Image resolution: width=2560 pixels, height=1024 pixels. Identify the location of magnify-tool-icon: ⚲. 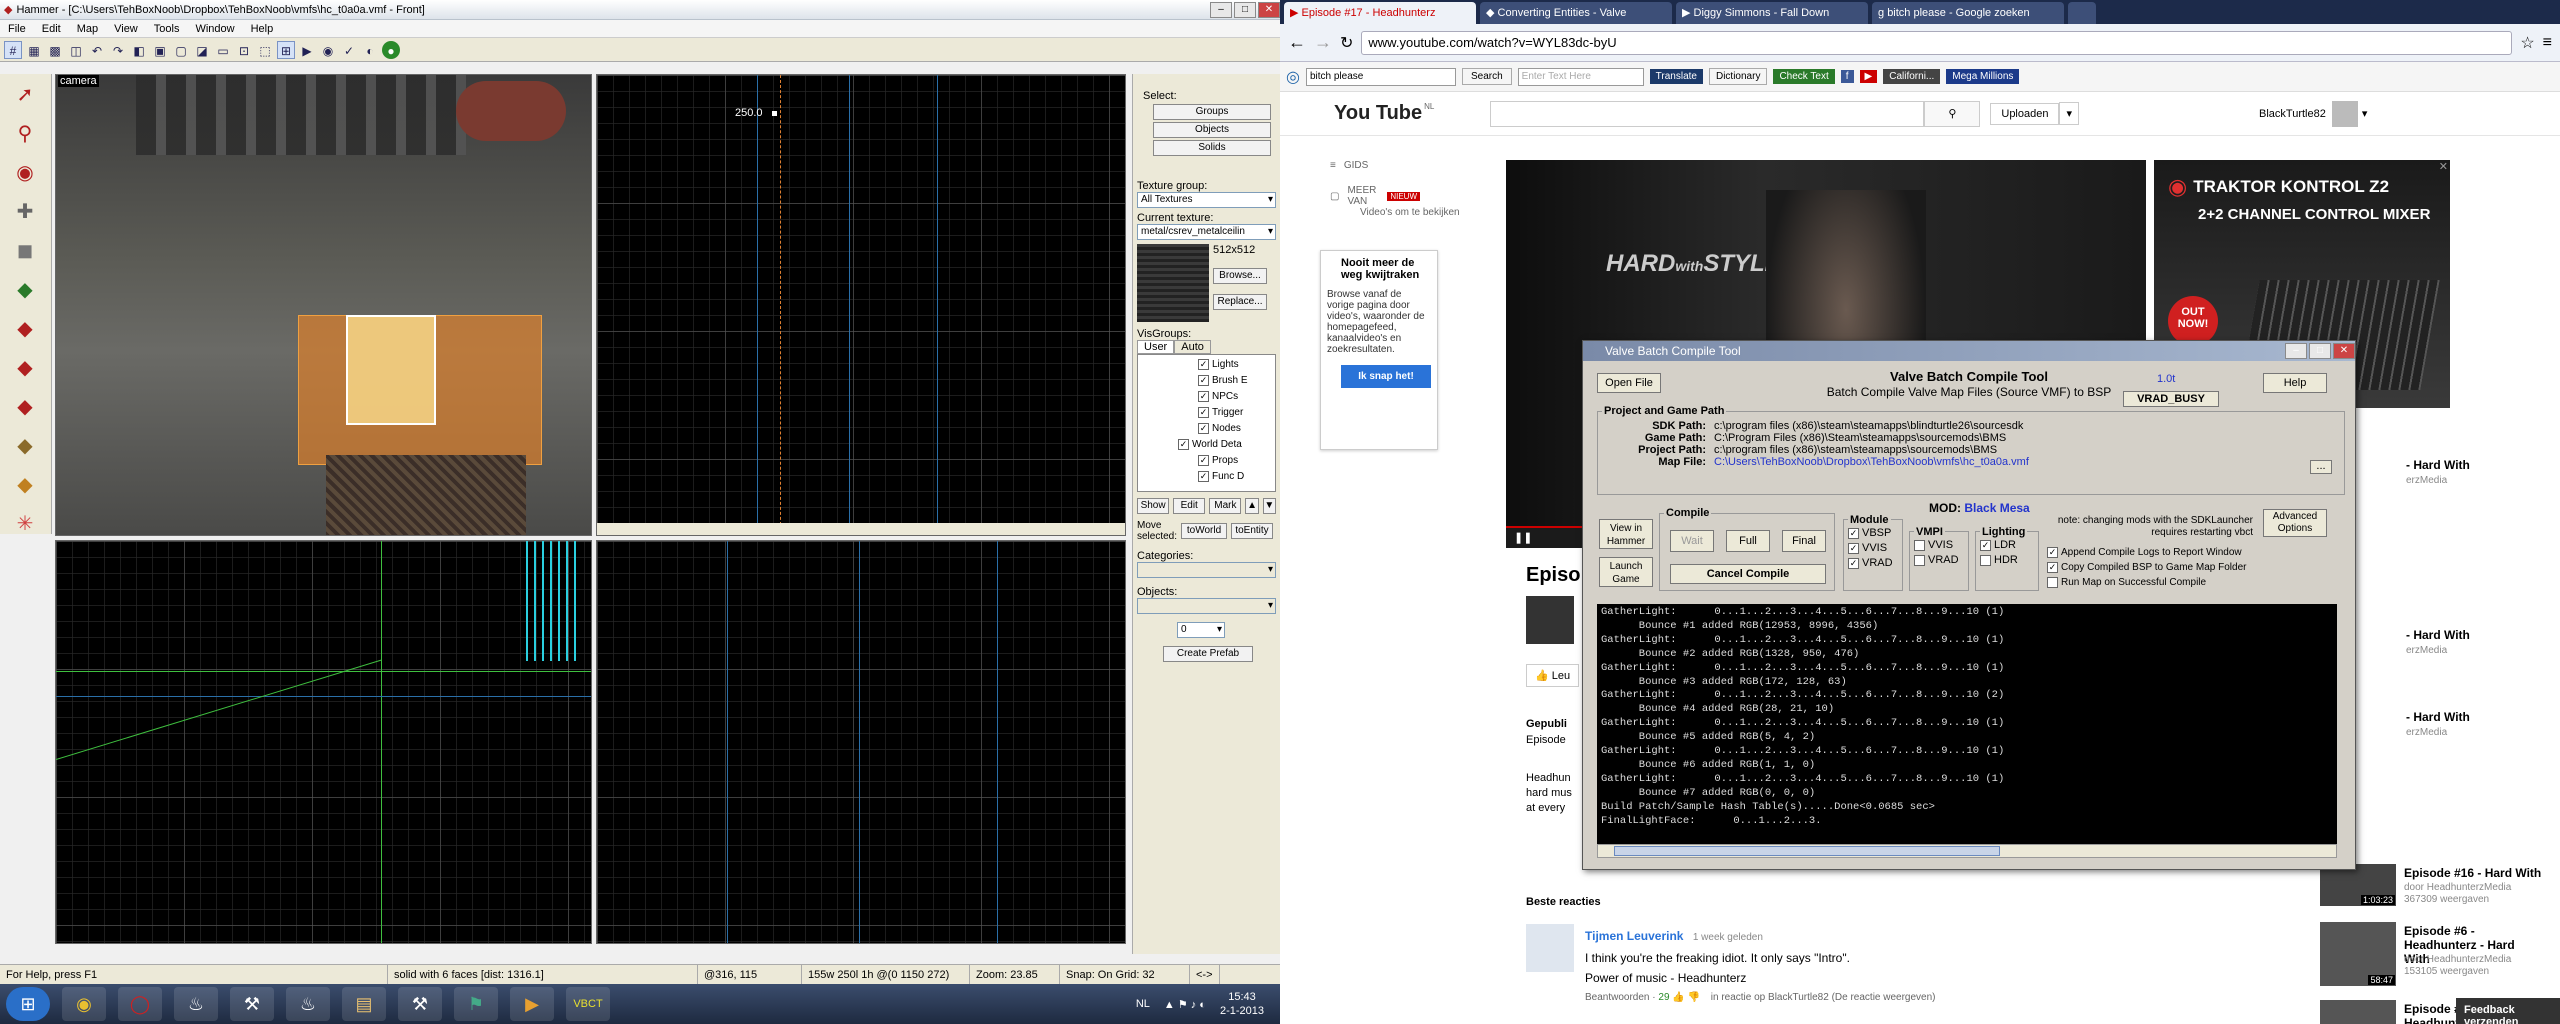
(25, 134).